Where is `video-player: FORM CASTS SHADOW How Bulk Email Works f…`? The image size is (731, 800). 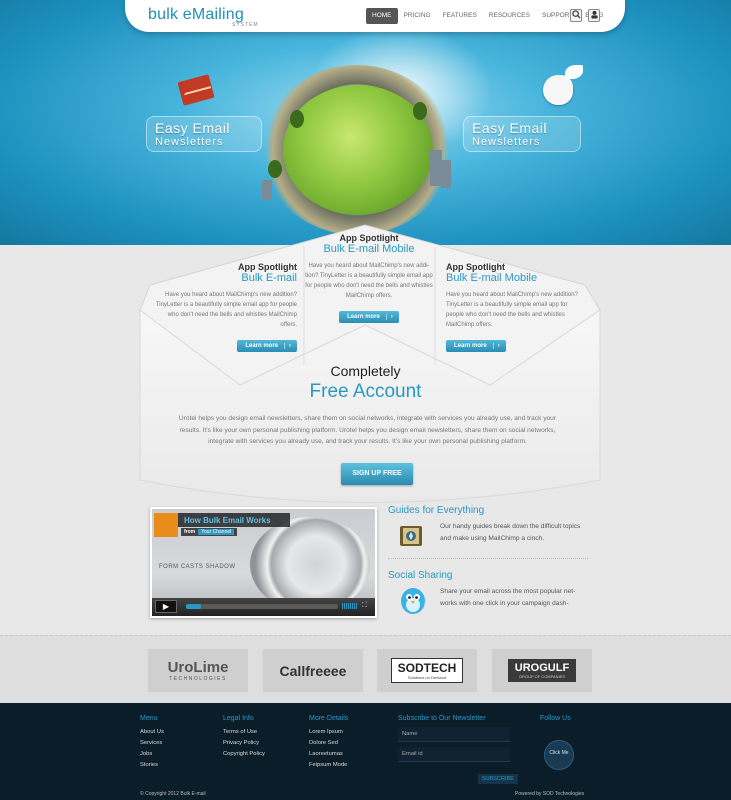 video-player: FORM CASTS SHADOW How Bulk Email Works f… is located at coordinates (263, 562).